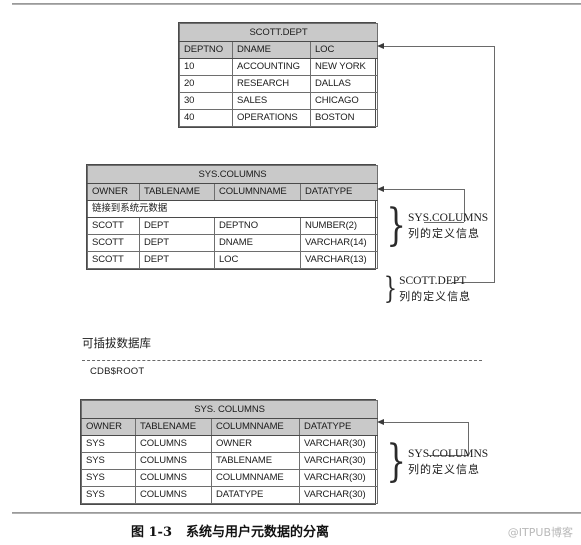 The image size is (581, 545). Describe the element at coordinates (344, 67) in the screenshot. I see `cell: NEW YORK` at that location.